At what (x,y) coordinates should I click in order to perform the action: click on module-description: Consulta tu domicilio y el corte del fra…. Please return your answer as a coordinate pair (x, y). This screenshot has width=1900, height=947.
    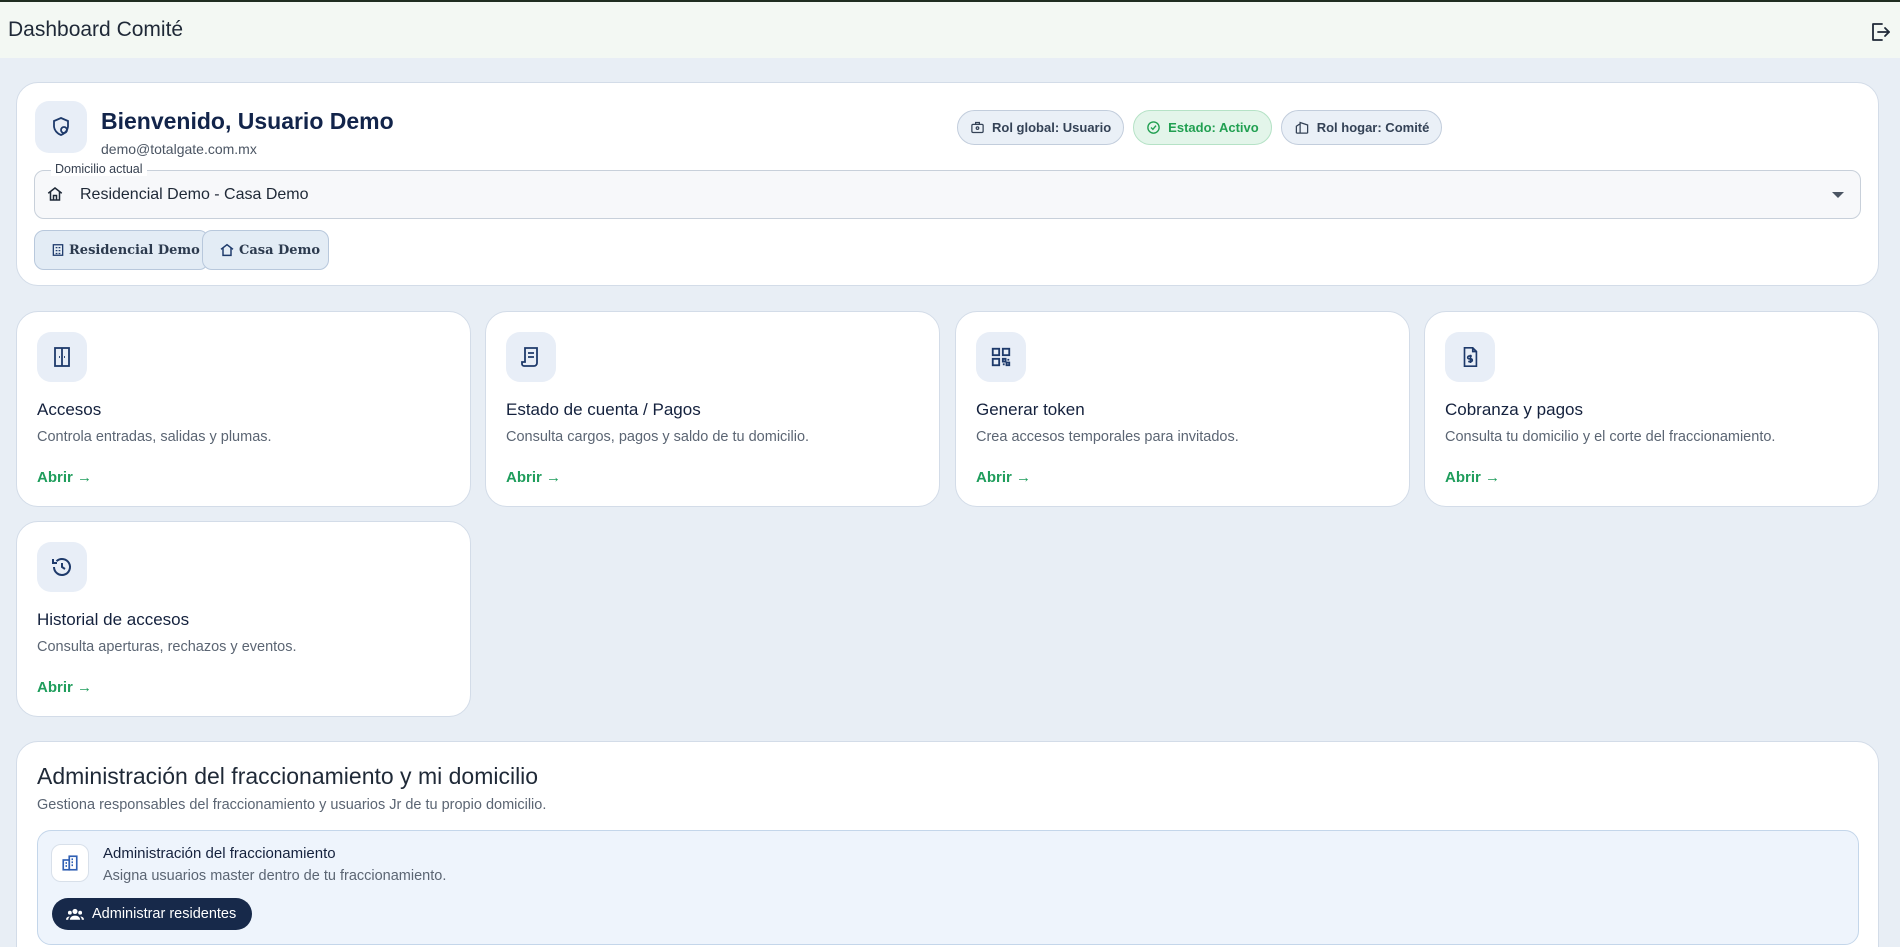
    Looking at the image, I should click on (1610, 437).